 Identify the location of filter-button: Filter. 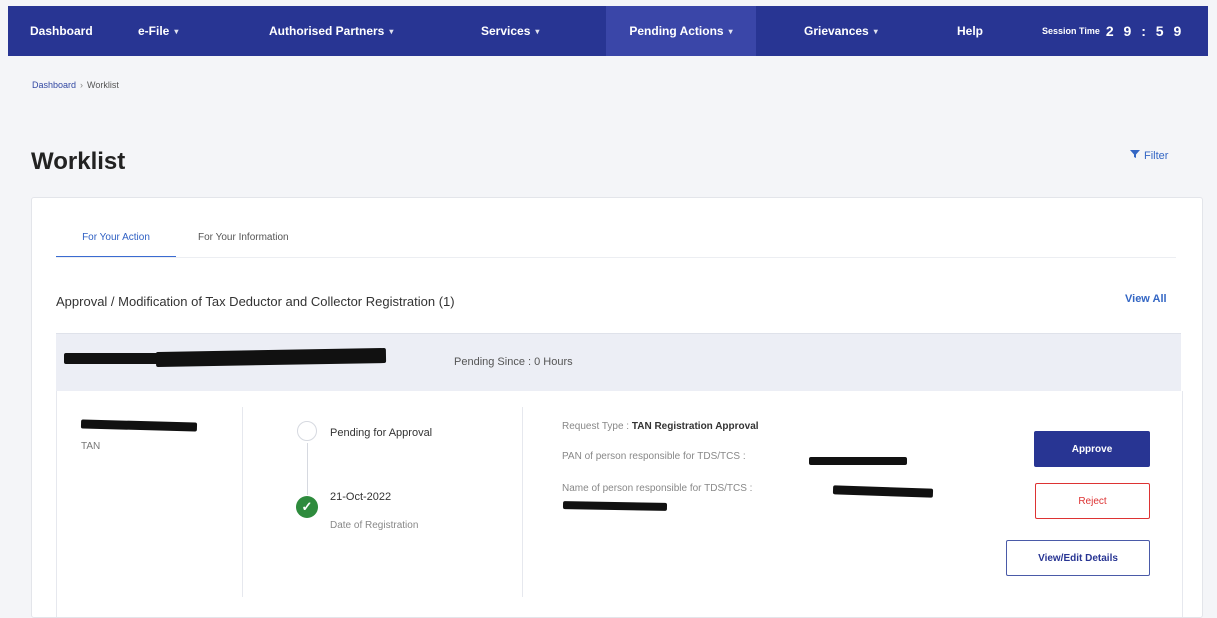
(1149, 155).